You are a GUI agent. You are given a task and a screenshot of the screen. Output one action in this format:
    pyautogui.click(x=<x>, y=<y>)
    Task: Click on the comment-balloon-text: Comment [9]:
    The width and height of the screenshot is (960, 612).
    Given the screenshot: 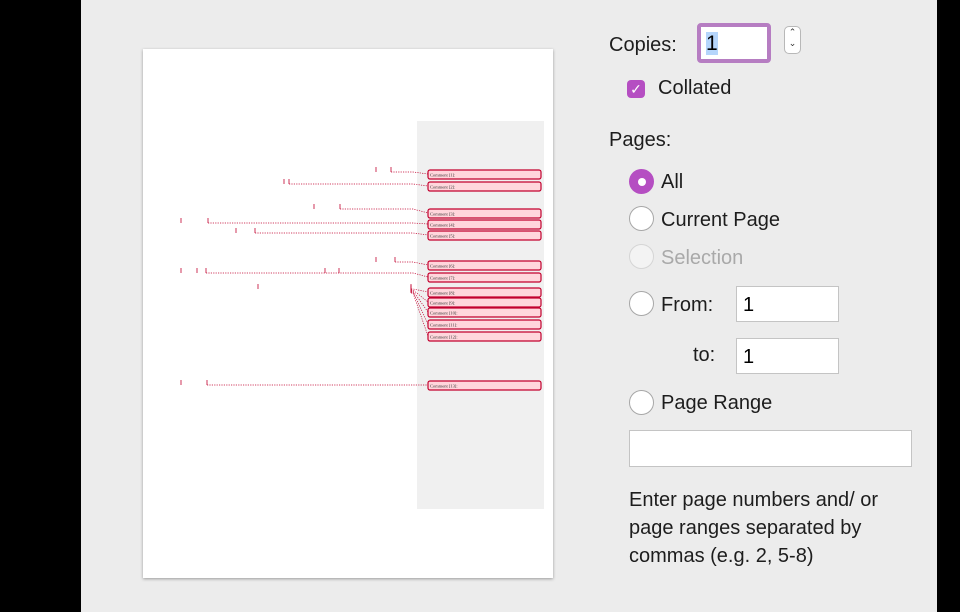 What is the action you would take?
    pyautogui.click(x=442, y=303)
    